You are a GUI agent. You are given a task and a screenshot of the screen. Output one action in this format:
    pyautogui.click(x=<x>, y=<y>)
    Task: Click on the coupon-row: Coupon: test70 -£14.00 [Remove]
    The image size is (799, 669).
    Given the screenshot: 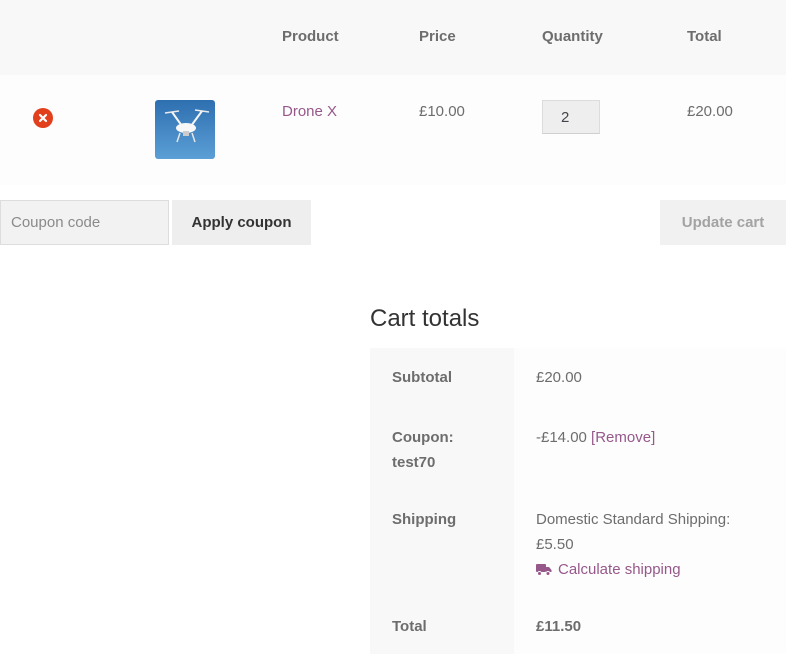 What is the action you would take?
    pyautogui.click(x=578, y=446)
    